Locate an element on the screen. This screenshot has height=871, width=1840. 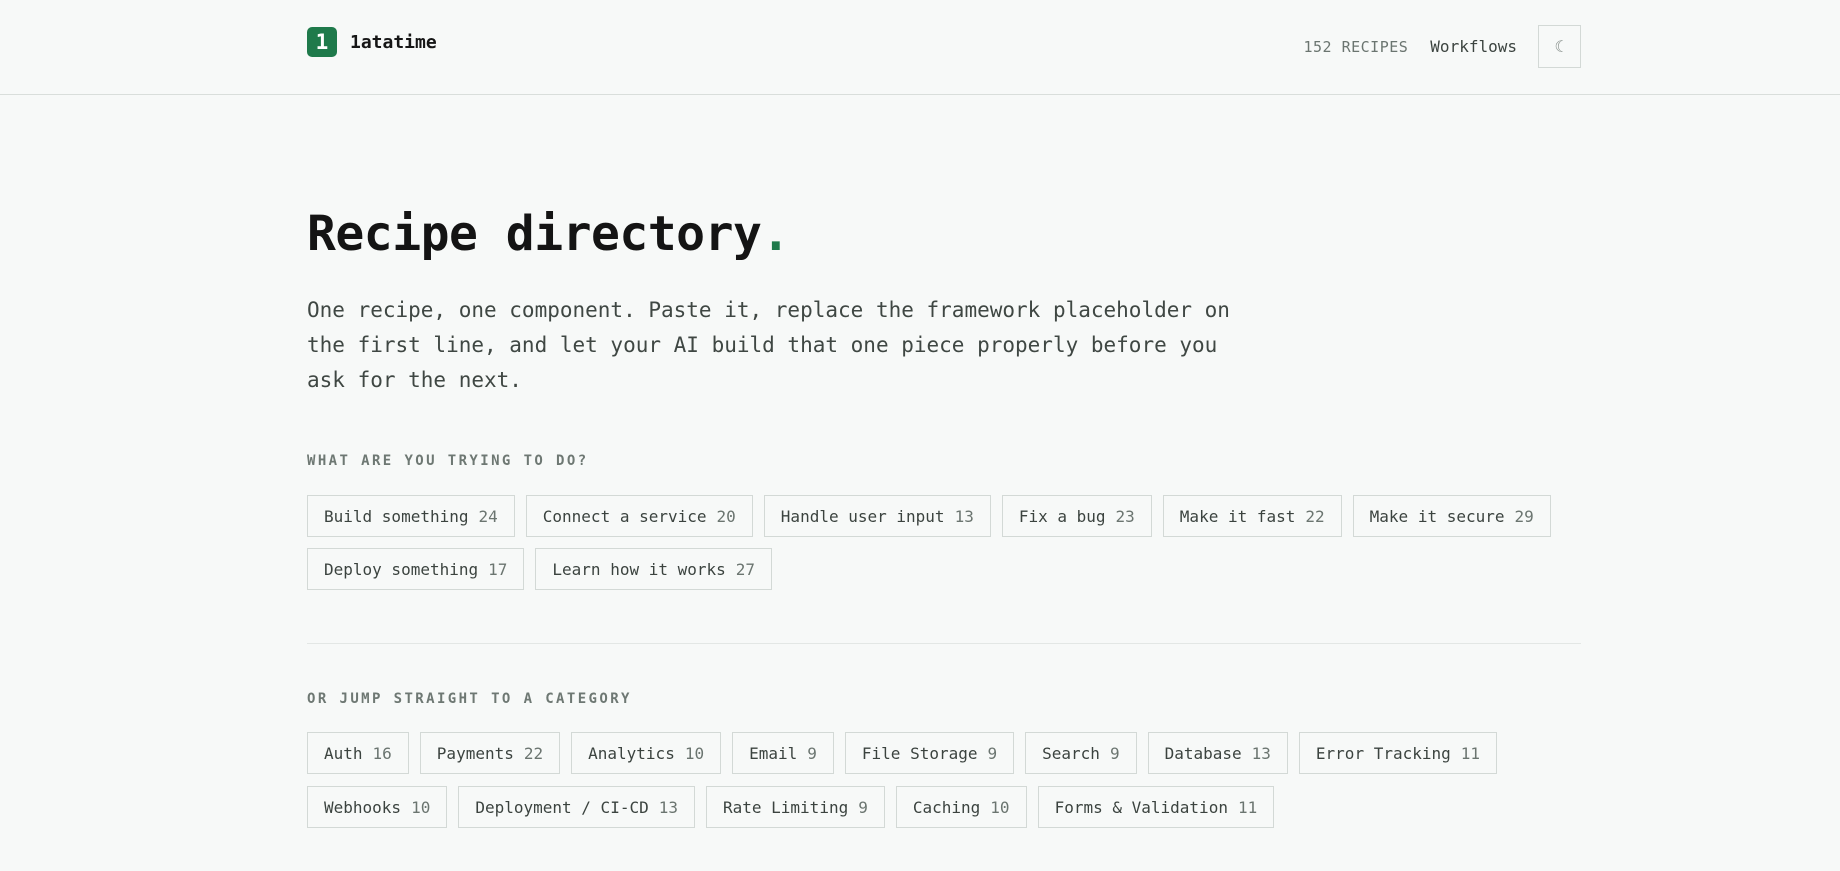
chip-label: Webhooks is located at coordinates (363, 807).